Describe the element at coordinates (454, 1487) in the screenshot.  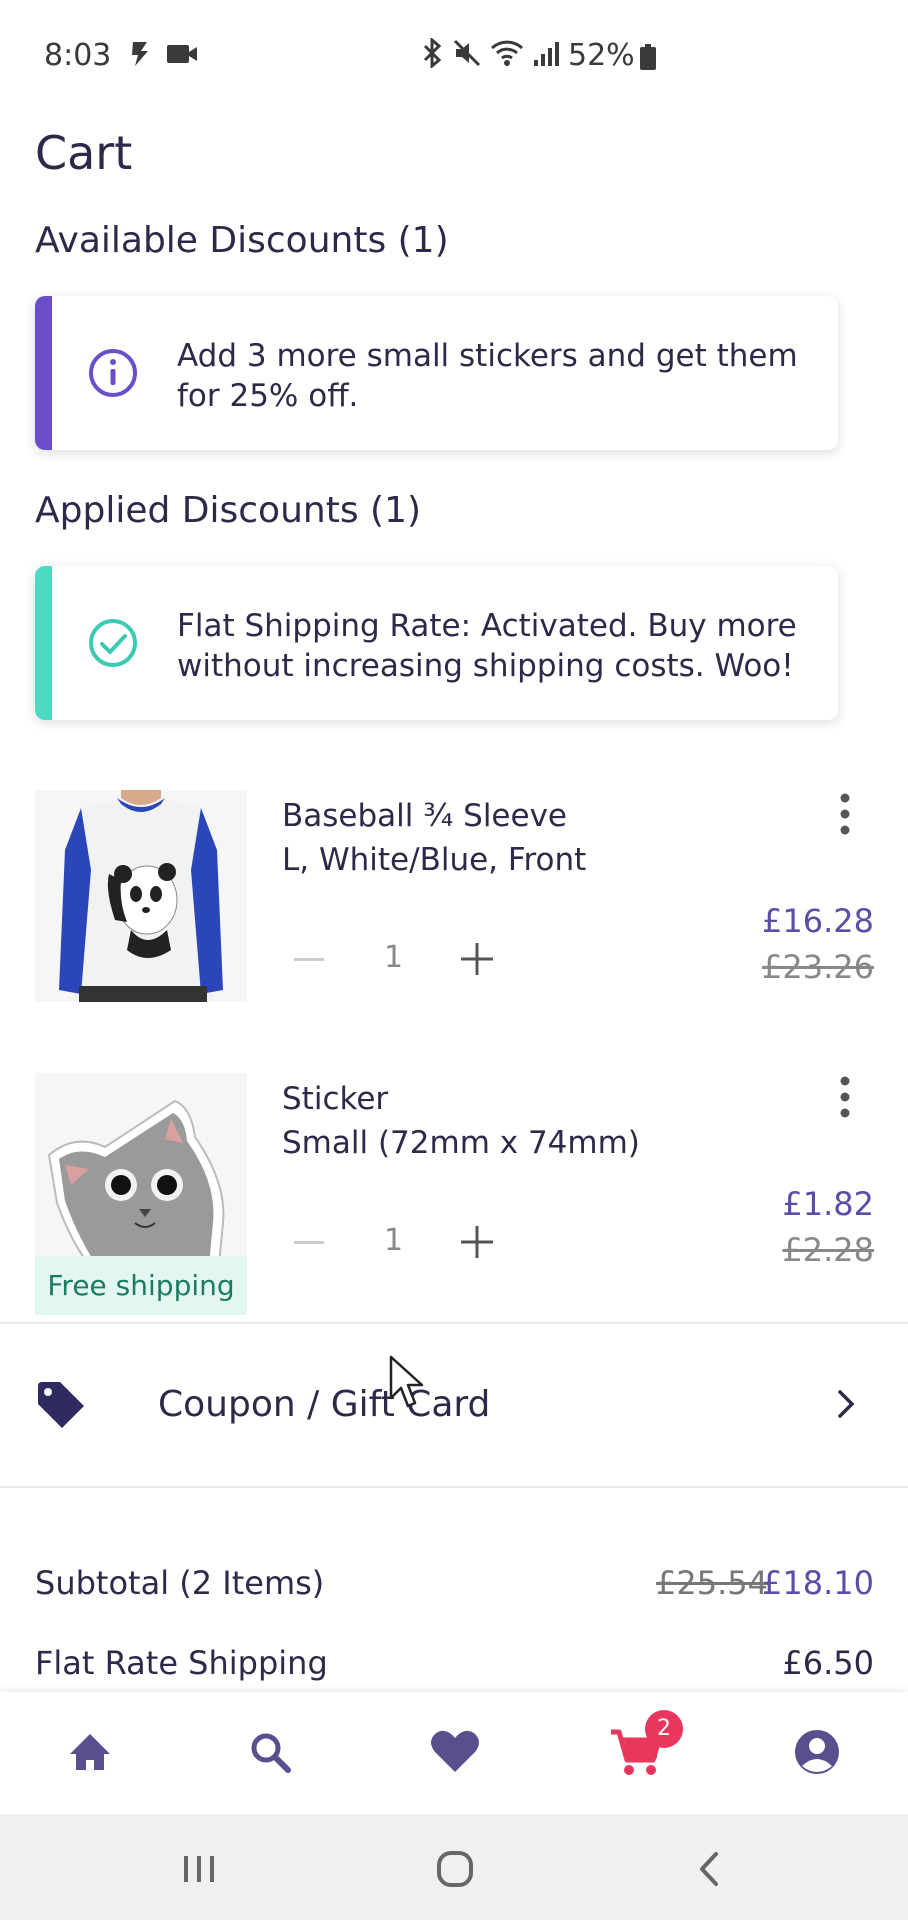
I see `divider` at that location.